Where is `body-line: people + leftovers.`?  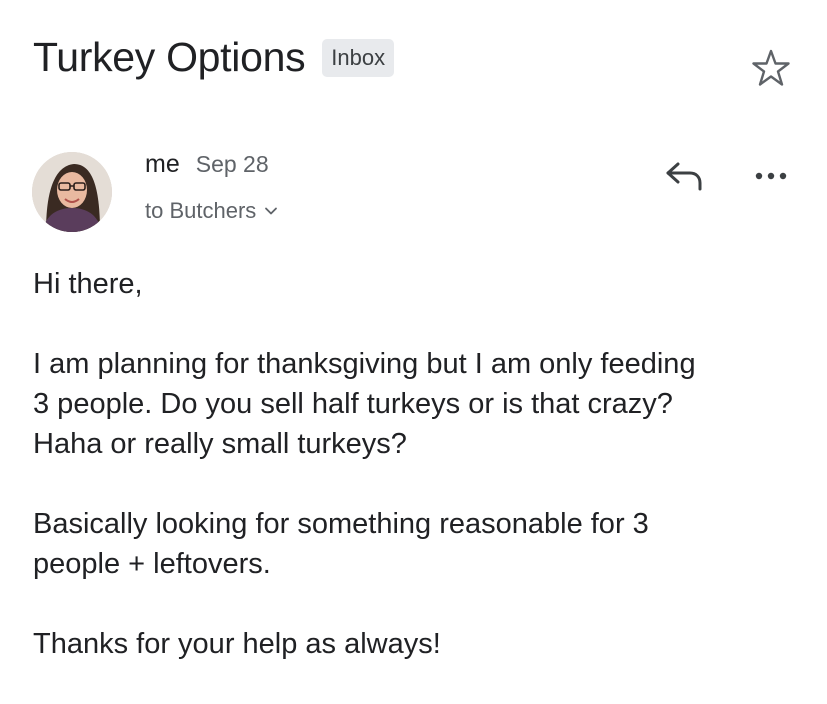 body-line: people + leftovers. is located at coordinates (152, 564).